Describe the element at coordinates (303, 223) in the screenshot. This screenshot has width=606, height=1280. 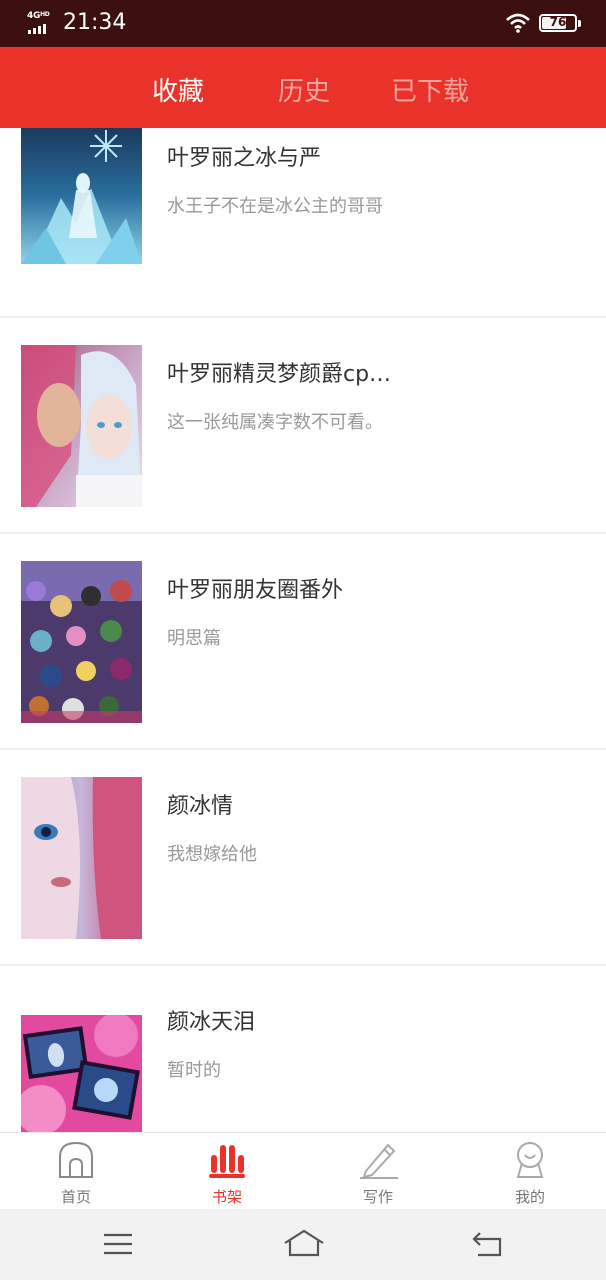
I see `book-item: 叶罗丽之冰与严 水王子不在是冰公主的哥哥` at that location.